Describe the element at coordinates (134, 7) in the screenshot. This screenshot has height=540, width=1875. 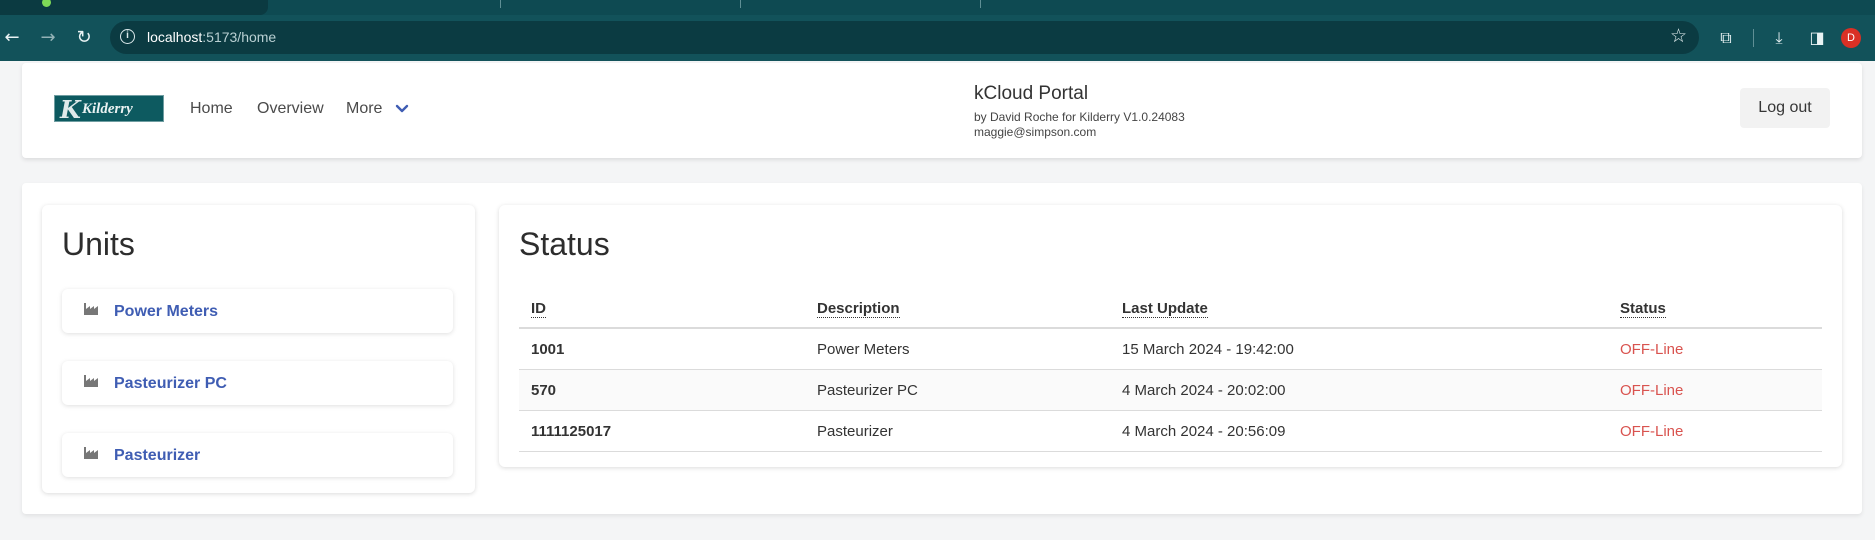
I see `browser-tab-active` at that location.